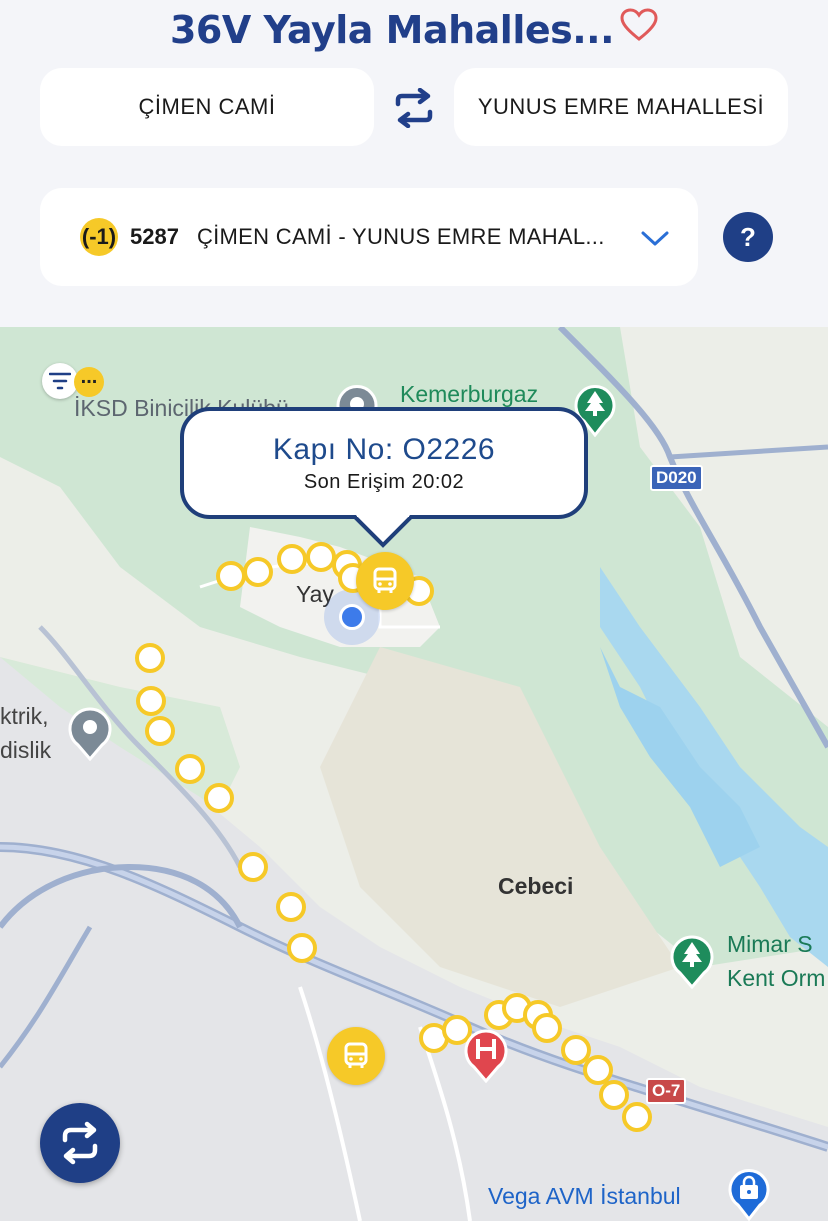 The height and width of the screenshot is (1221, 828). I want to click on poi-label-kemerburgaz: Kemerburgaz, so click(469, 394).